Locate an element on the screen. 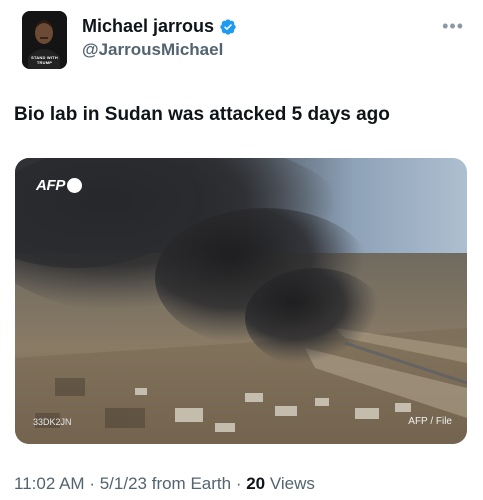 The image size is (483, 500). photo-code: 33DK2JN is located at coordinates (52, 422).